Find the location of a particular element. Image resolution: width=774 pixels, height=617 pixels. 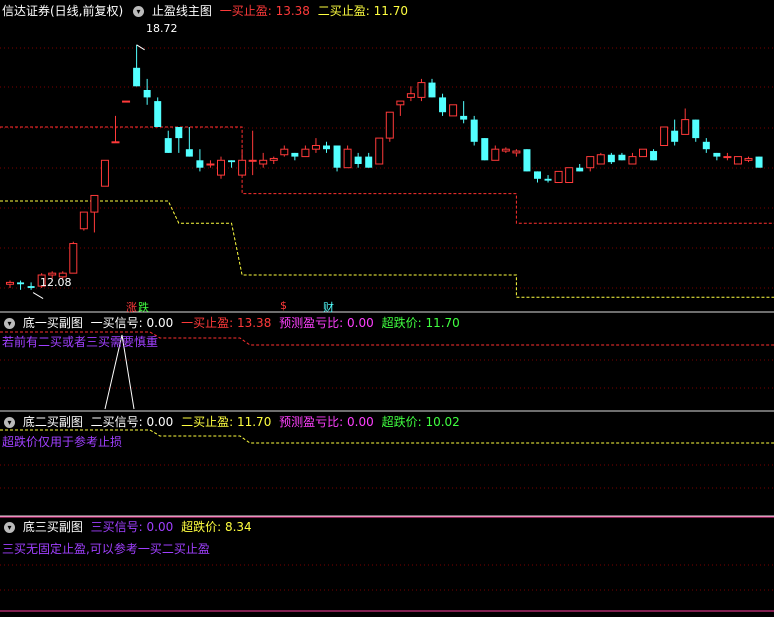

sub1-pr-value: 0.00 is located at coordinates (360, 323).